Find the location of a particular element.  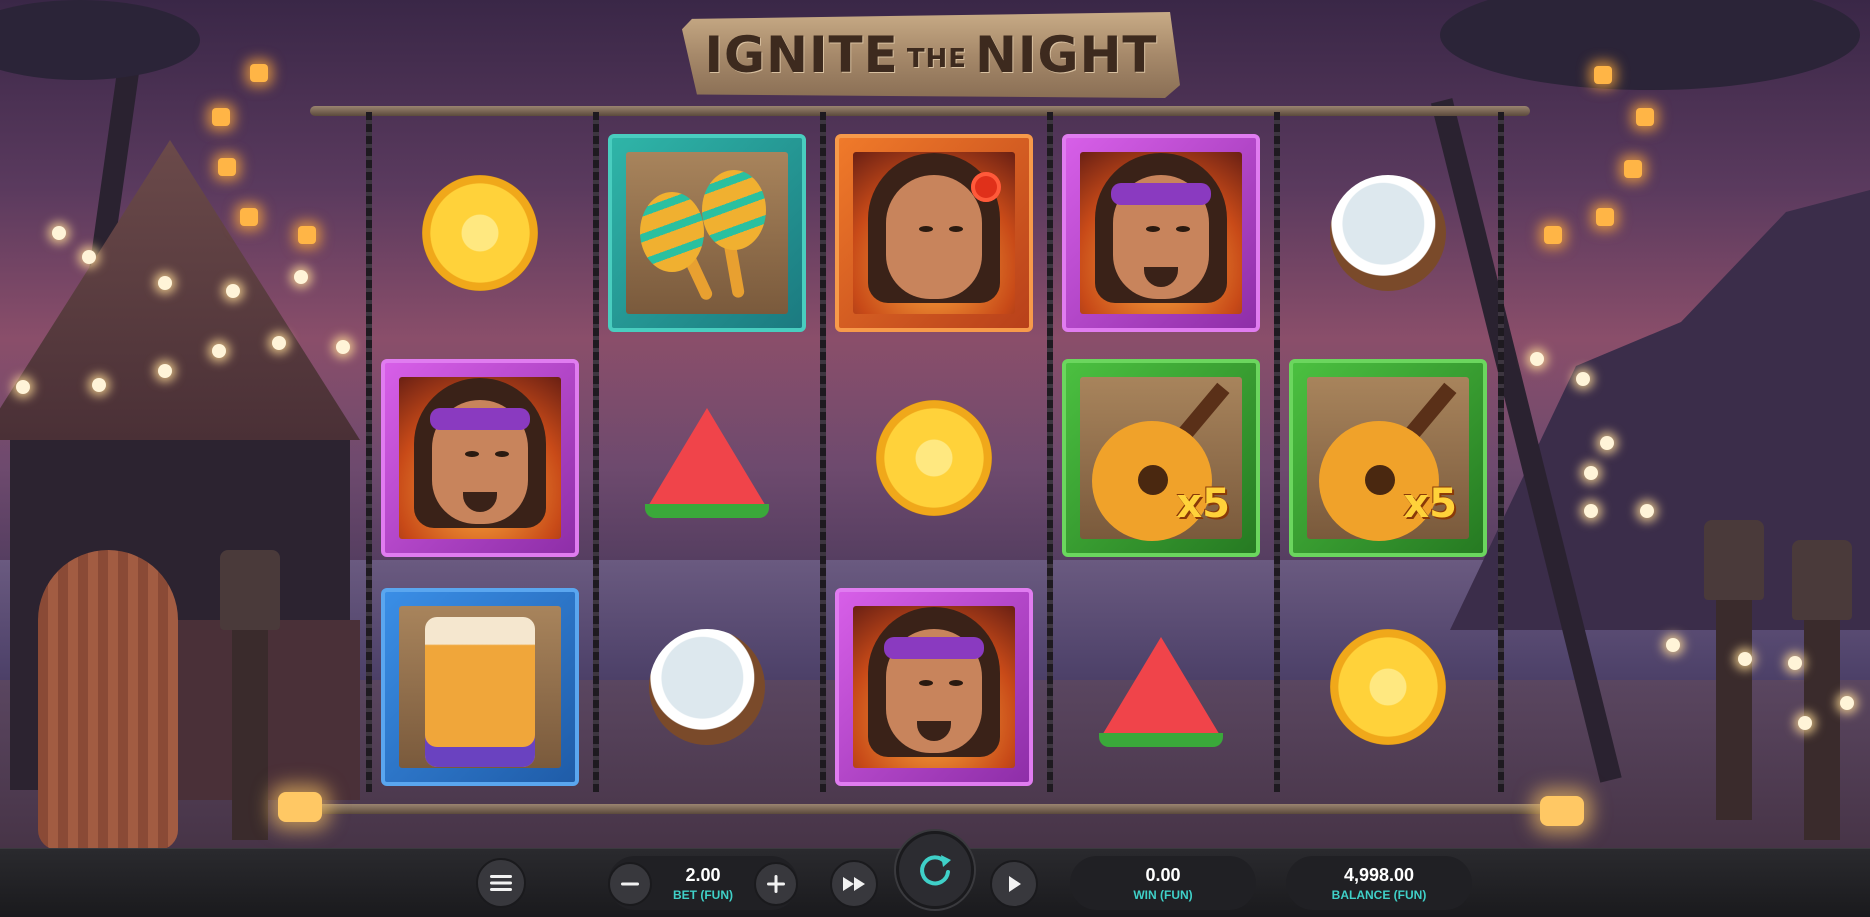

bet-increase-button is located at coordinates (776, 884).